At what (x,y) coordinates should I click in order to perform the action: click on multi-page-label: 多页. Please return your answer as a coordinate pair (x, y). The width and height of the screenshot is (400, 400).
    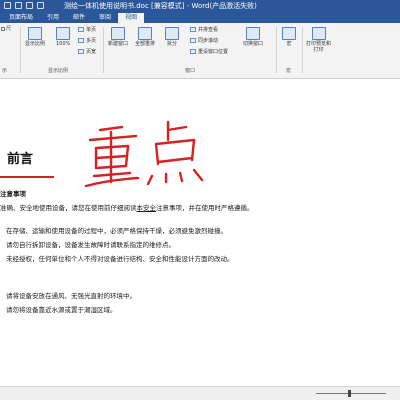
    Looking at the image, I should click on (91, 41).